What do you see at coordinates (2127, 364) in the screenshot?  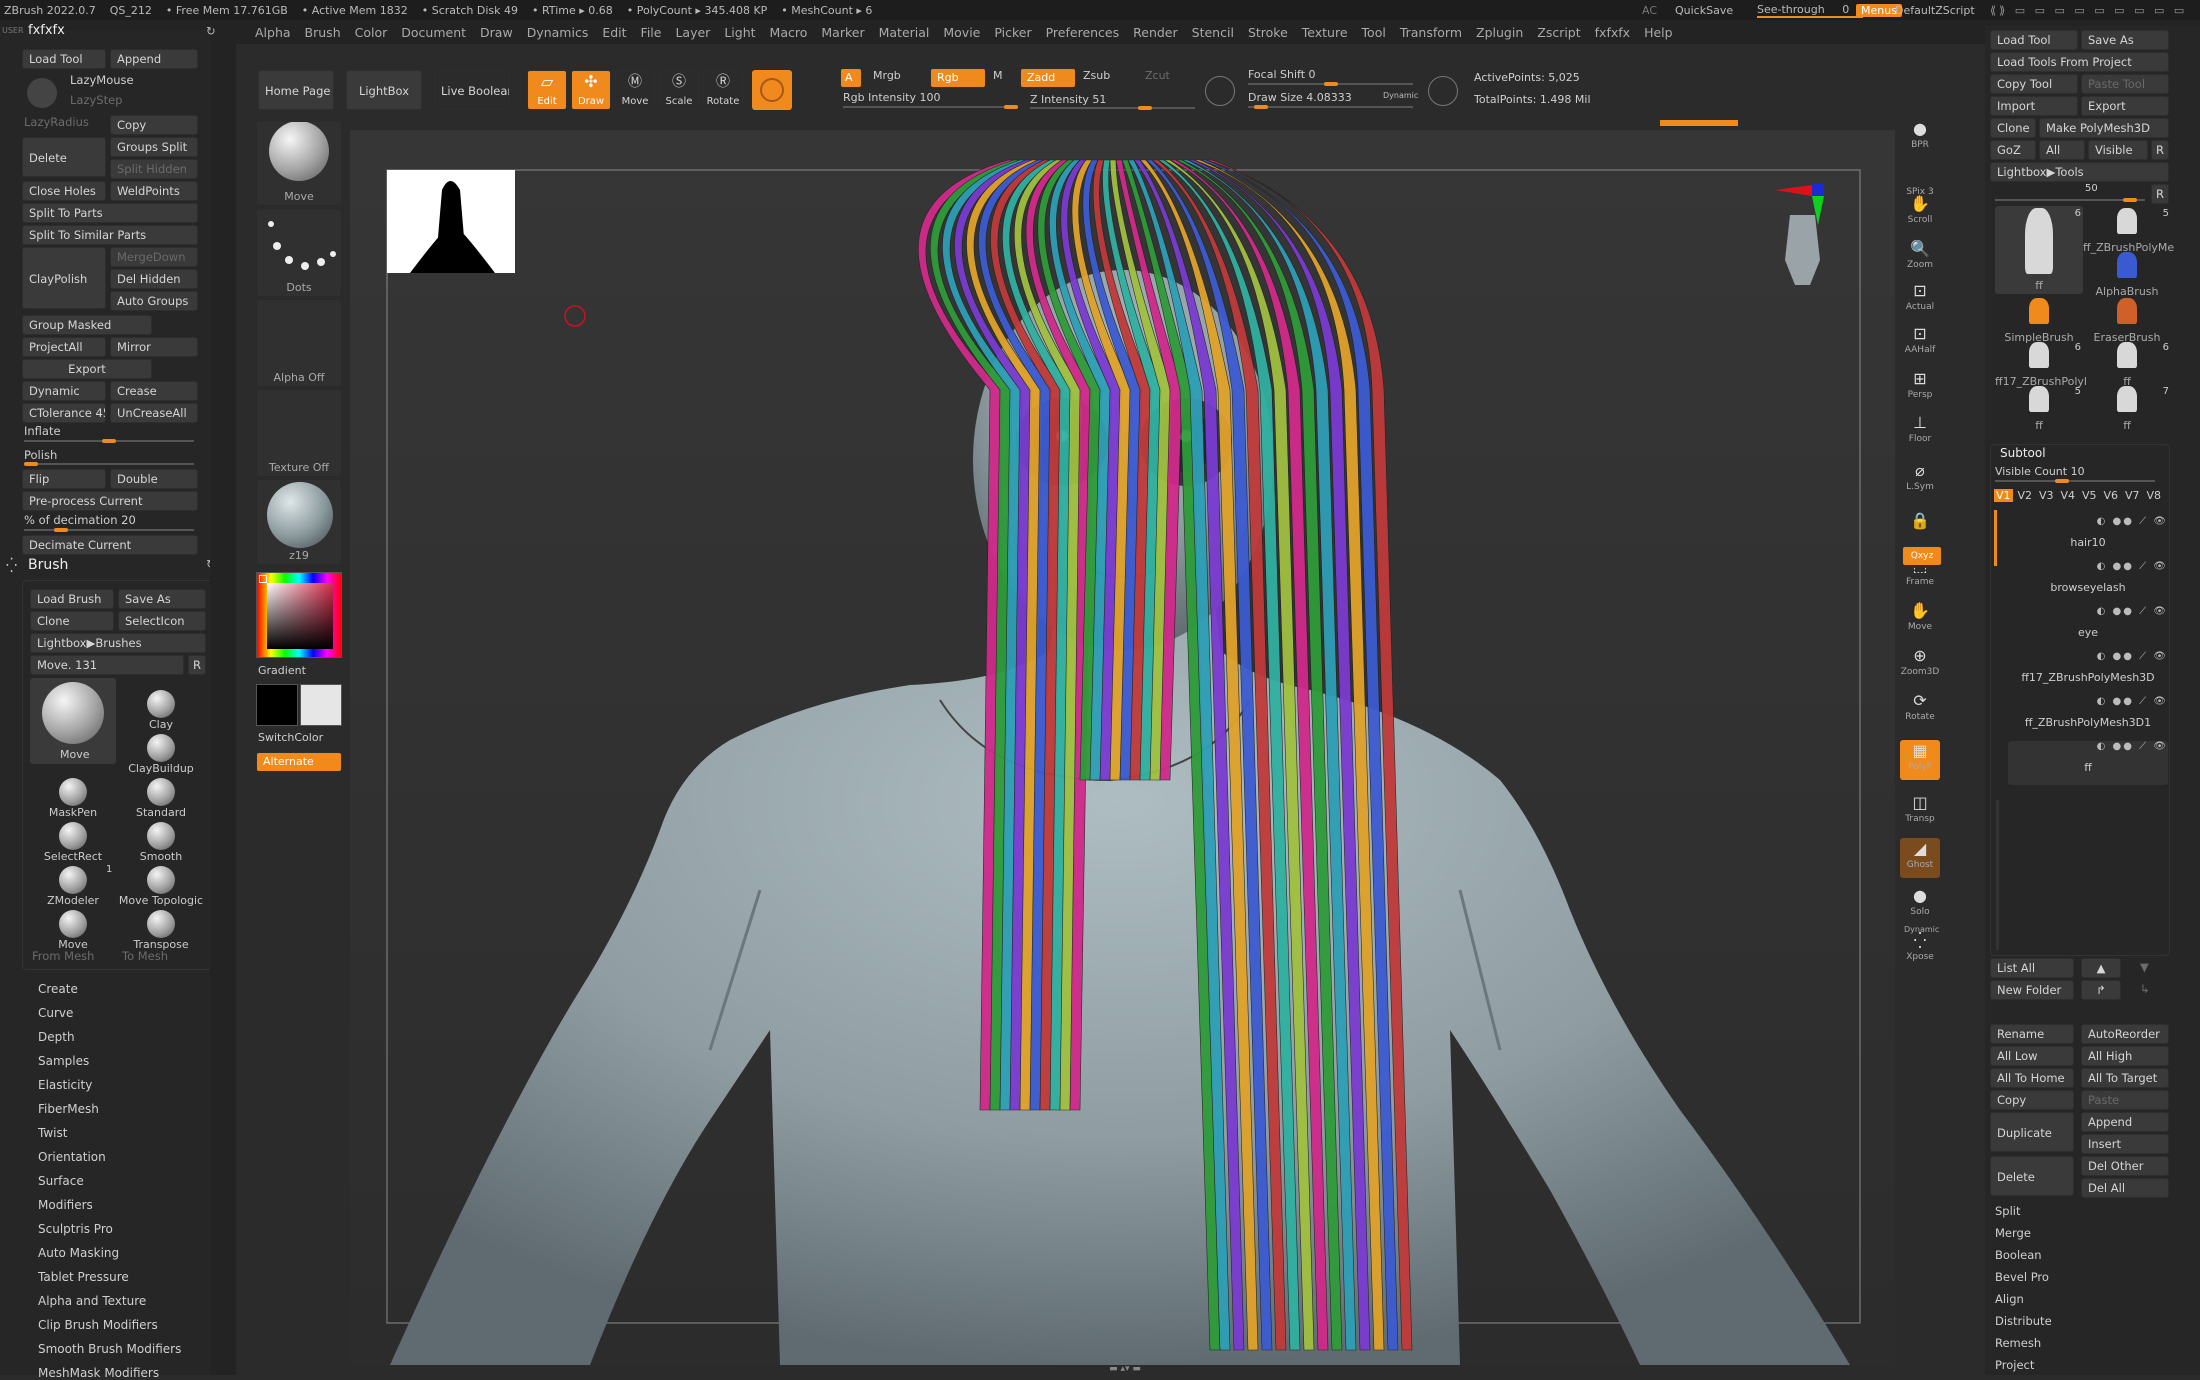 I see `tool-item: ff 6` at bounding box center [2127, 364].